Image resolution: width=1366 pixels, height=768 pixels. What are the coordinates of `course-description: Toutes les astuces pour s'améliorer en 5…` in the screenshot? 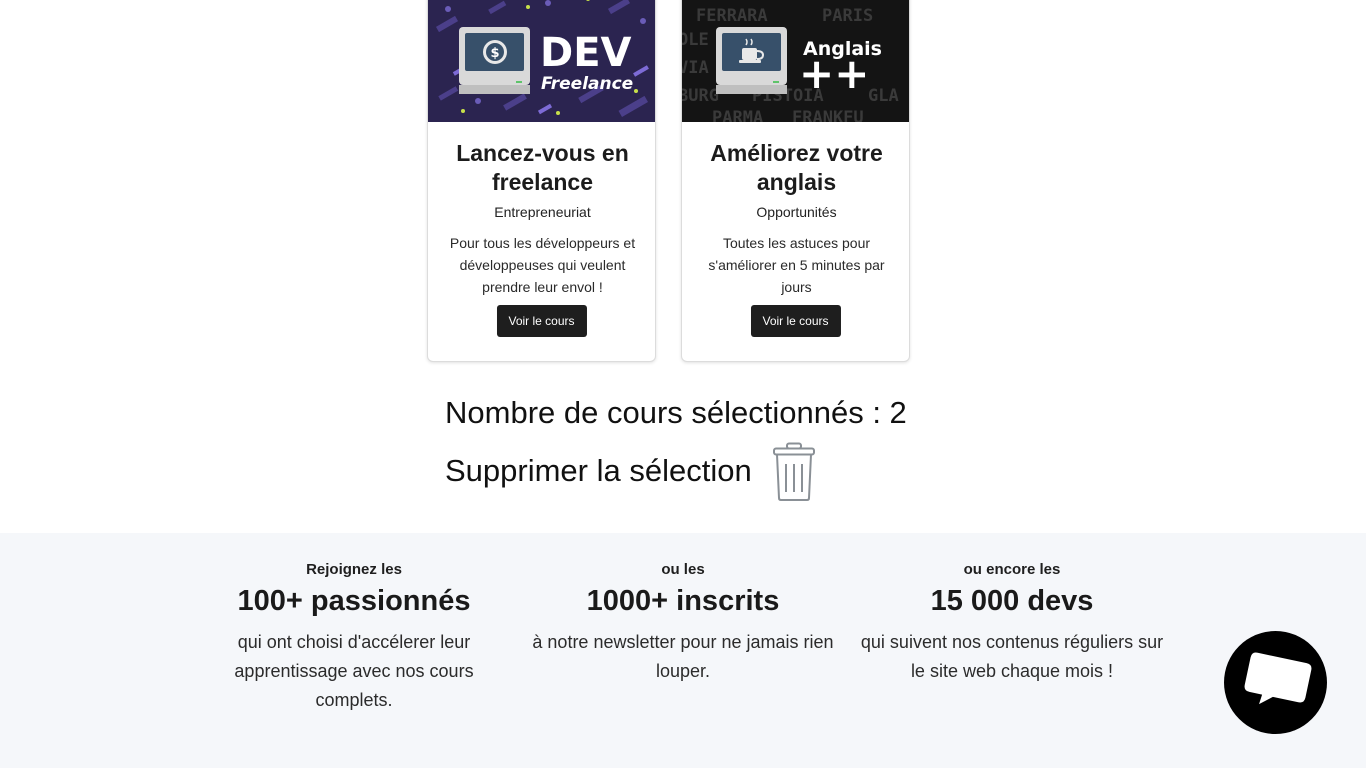 It's located at (796, 265).